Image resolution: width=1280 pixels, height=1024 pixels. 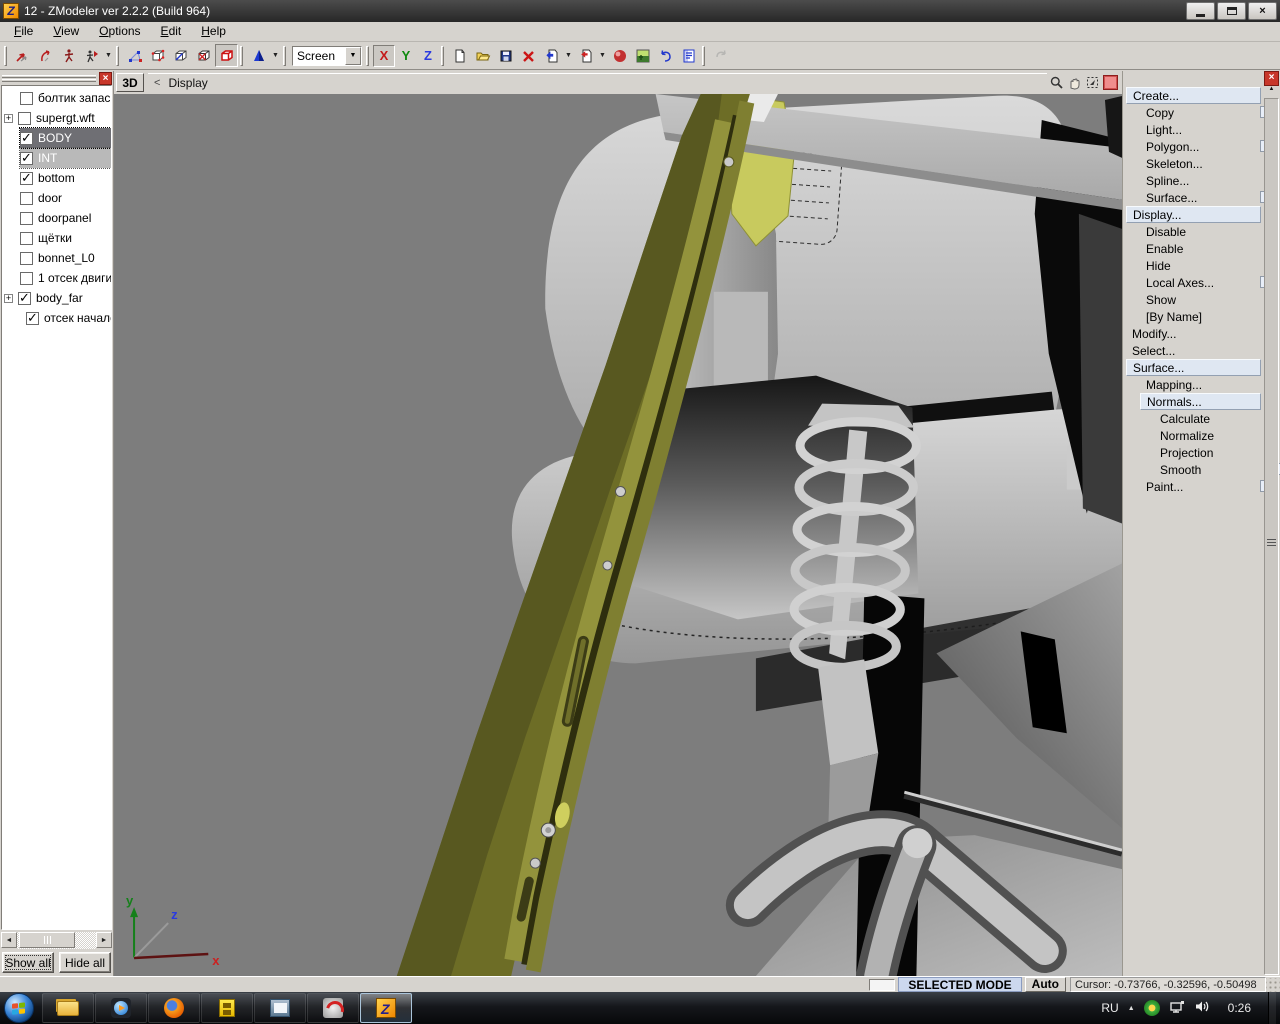 I want to click on scene-node-row: + щётки, so click(x=65, y=238).